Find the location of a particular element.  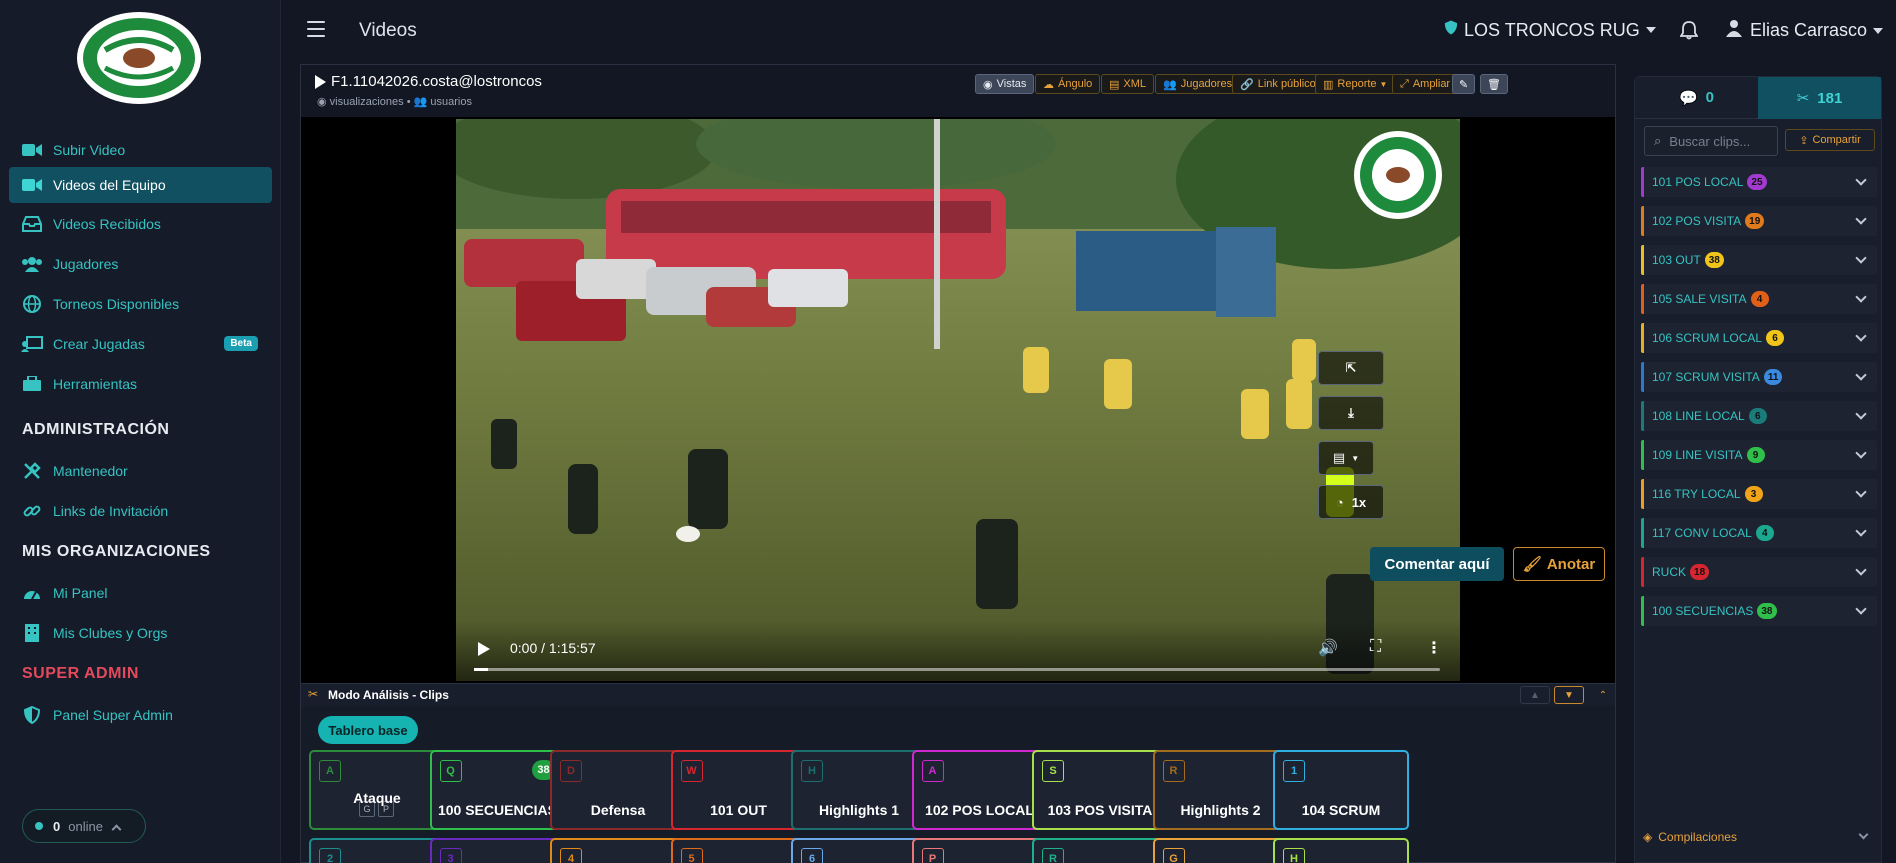

sidebar-item-panel-super-admin: Panel Super Admin is located at coordinates (140, 715).